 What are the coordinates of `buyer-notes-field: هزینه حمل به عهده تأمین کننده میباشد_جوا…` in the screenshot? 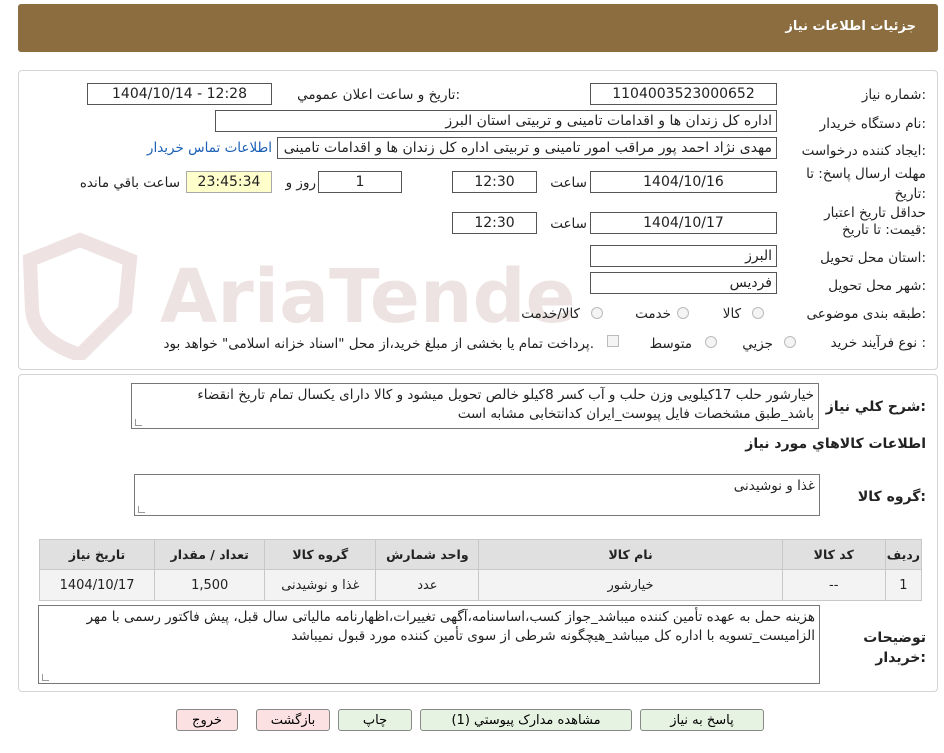 It's located at (429, 644).